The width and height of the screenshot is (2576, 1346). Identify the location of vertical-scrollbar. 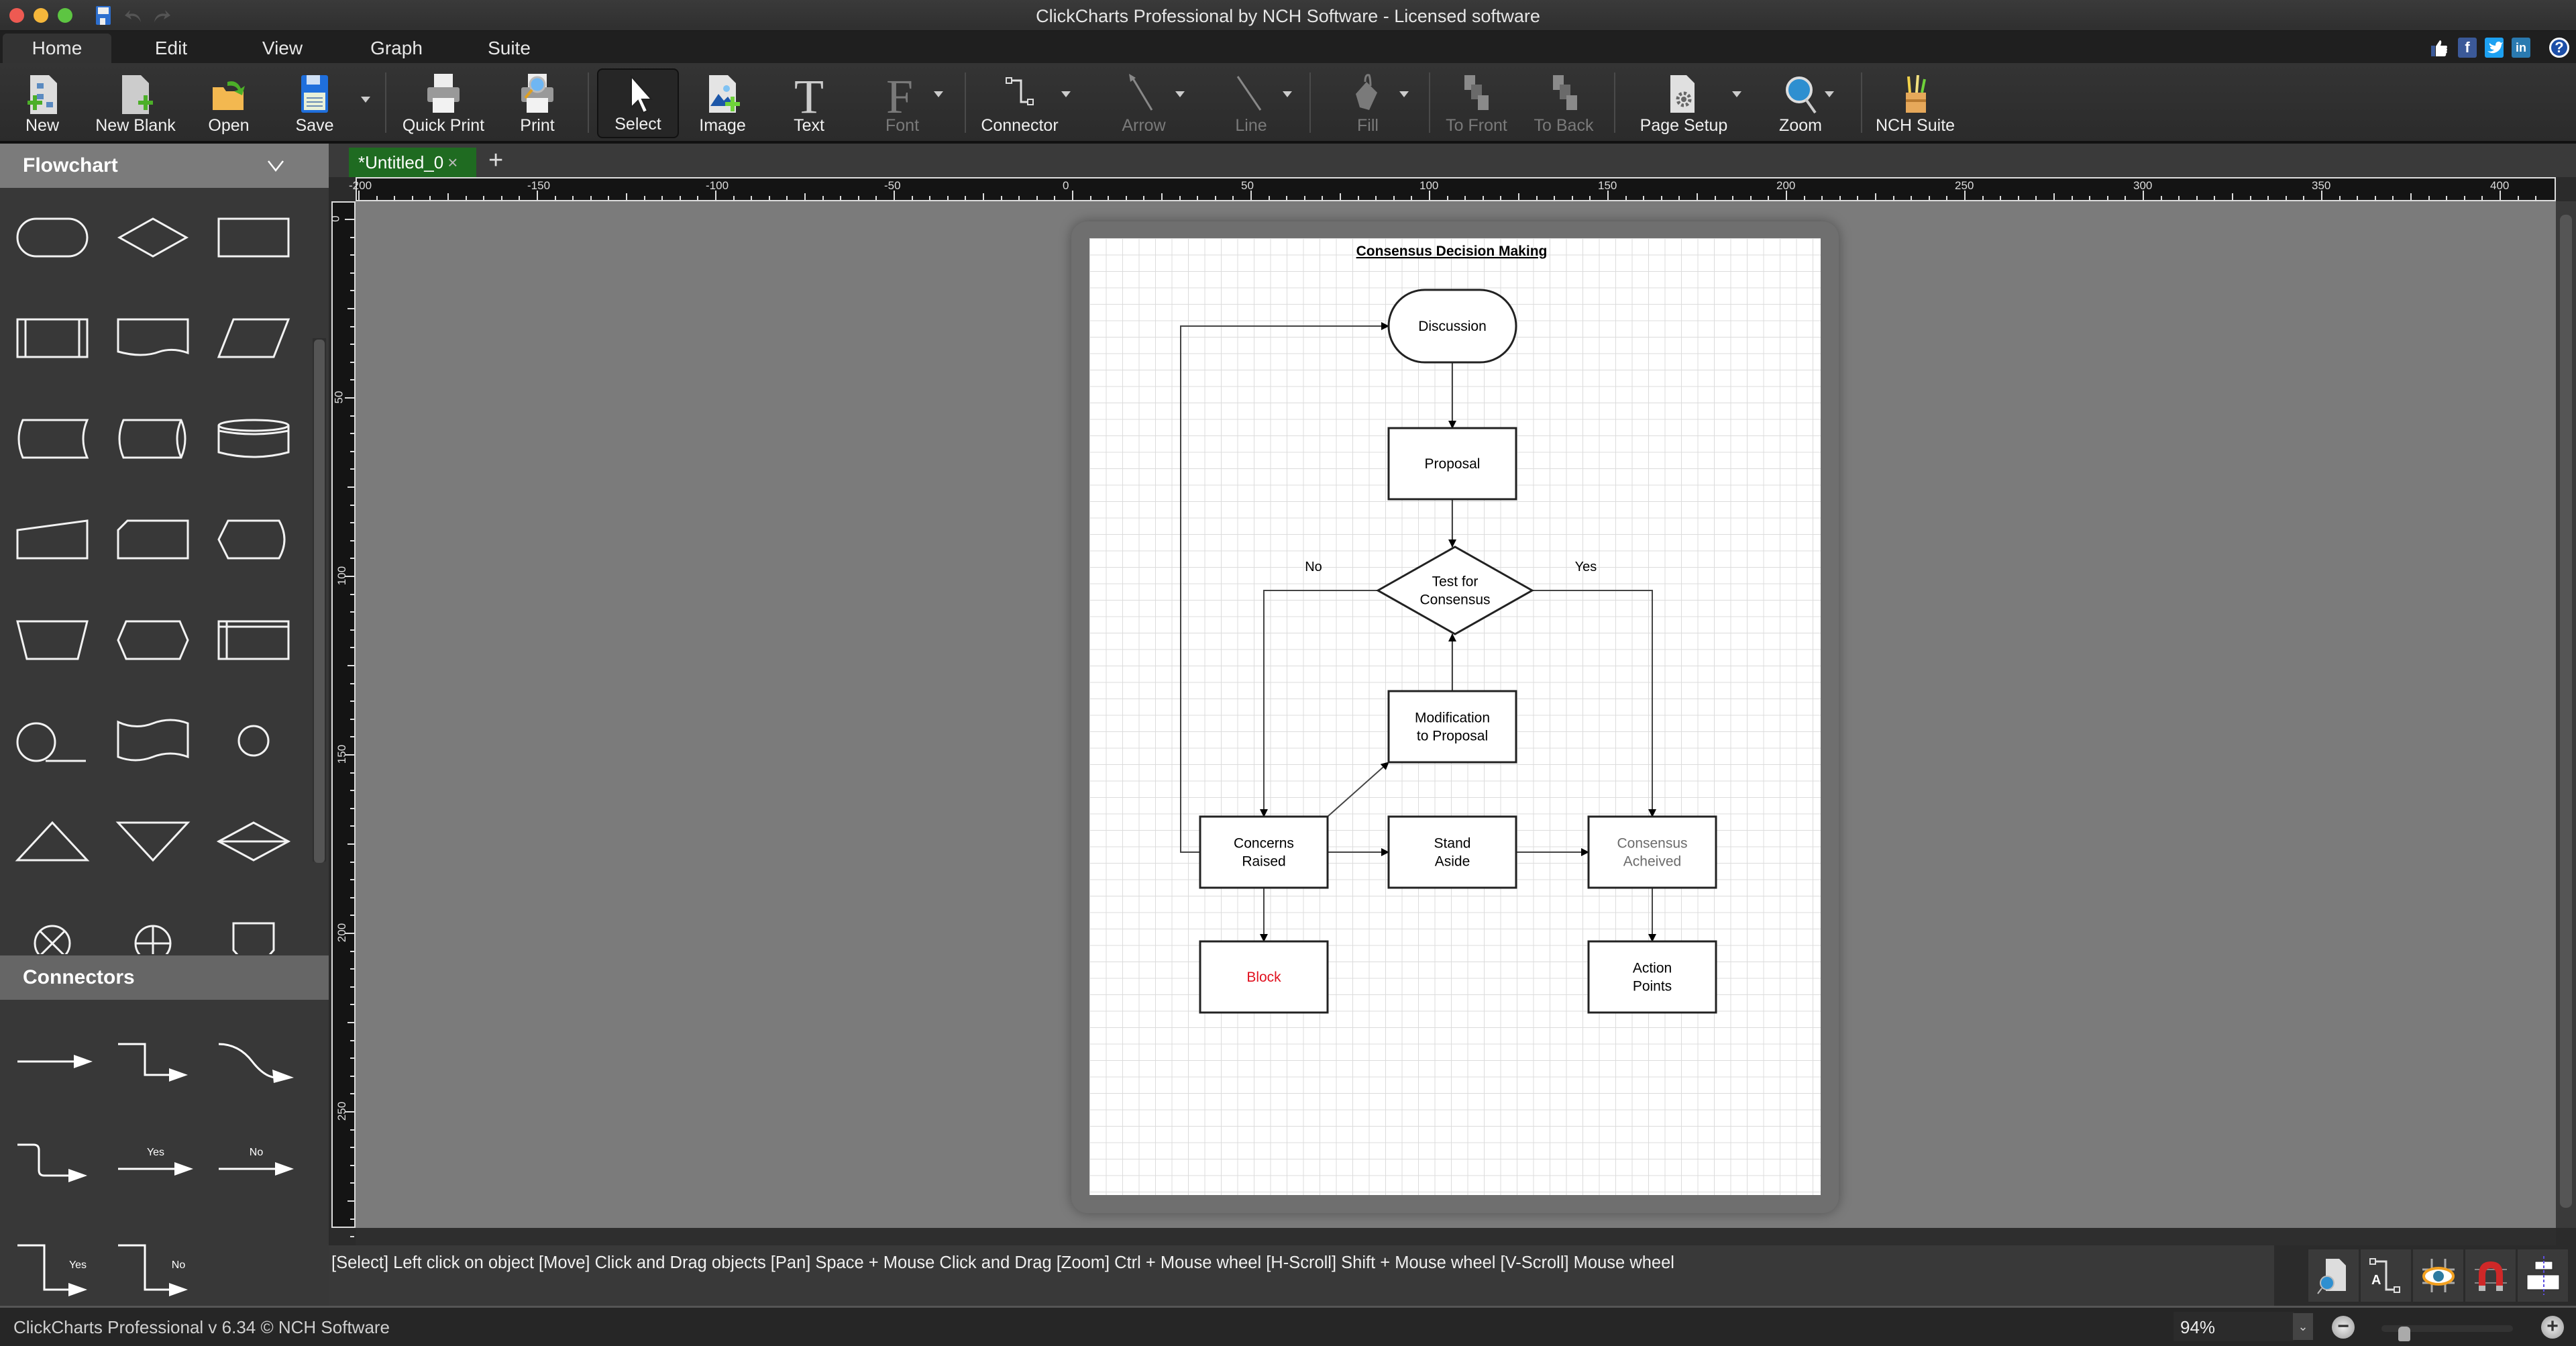
(2566, 715).